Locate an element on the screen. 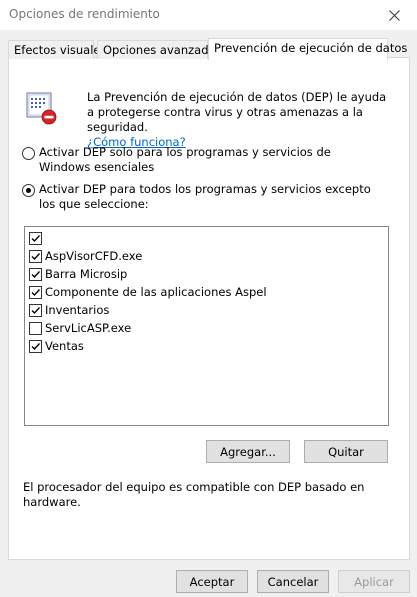 This screenshot has width=417, height=597. apply-button: Aplicar is located at coordinates (374, 581).